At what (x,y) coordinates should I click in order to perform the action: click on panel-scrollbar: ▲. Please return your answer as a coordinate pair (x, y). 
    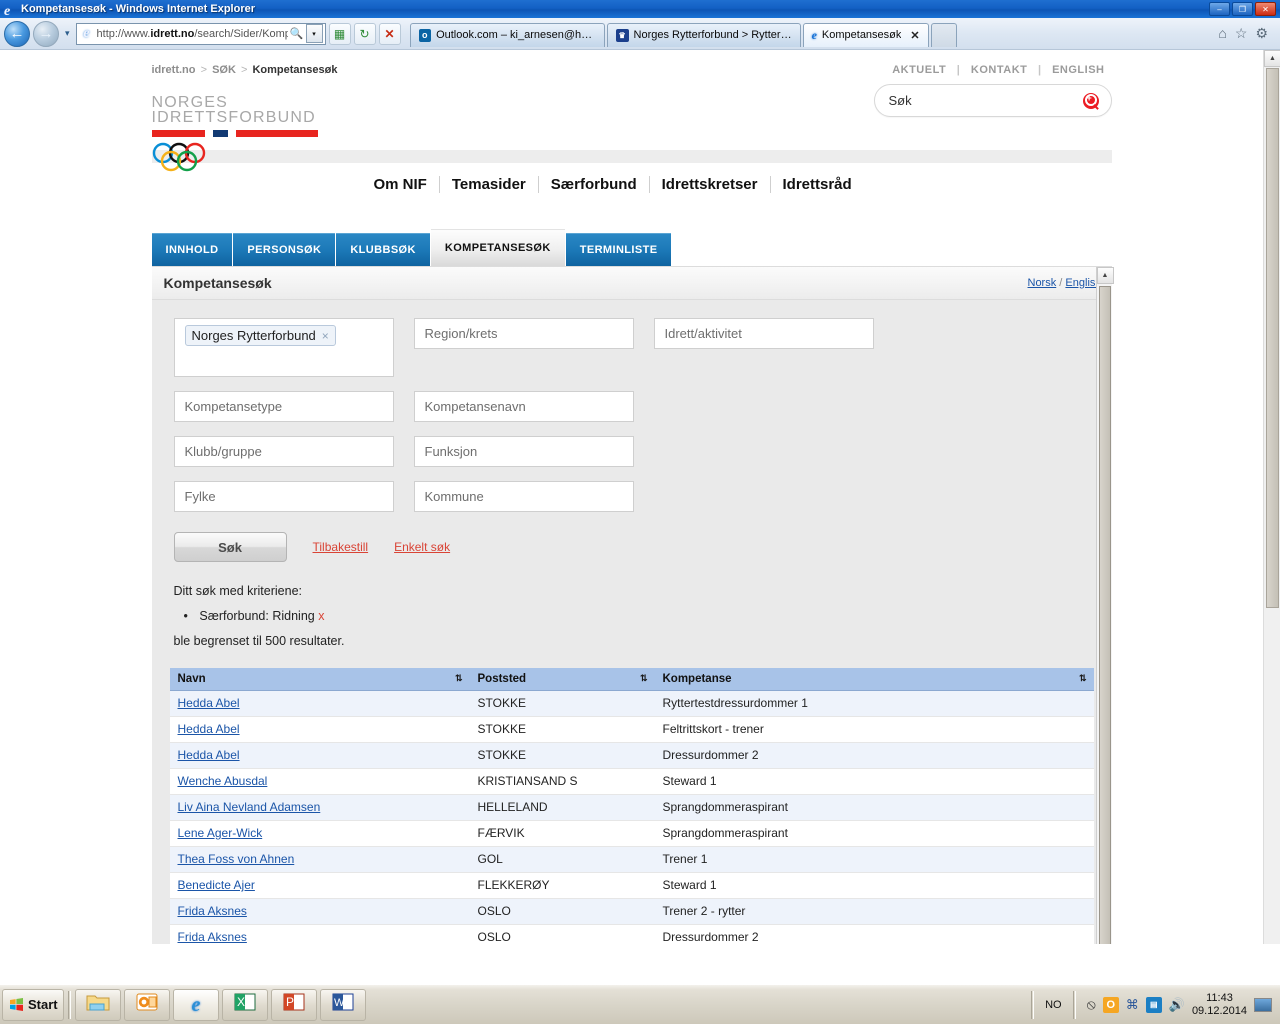
    Looking at the image, I should click on (1104, 605).